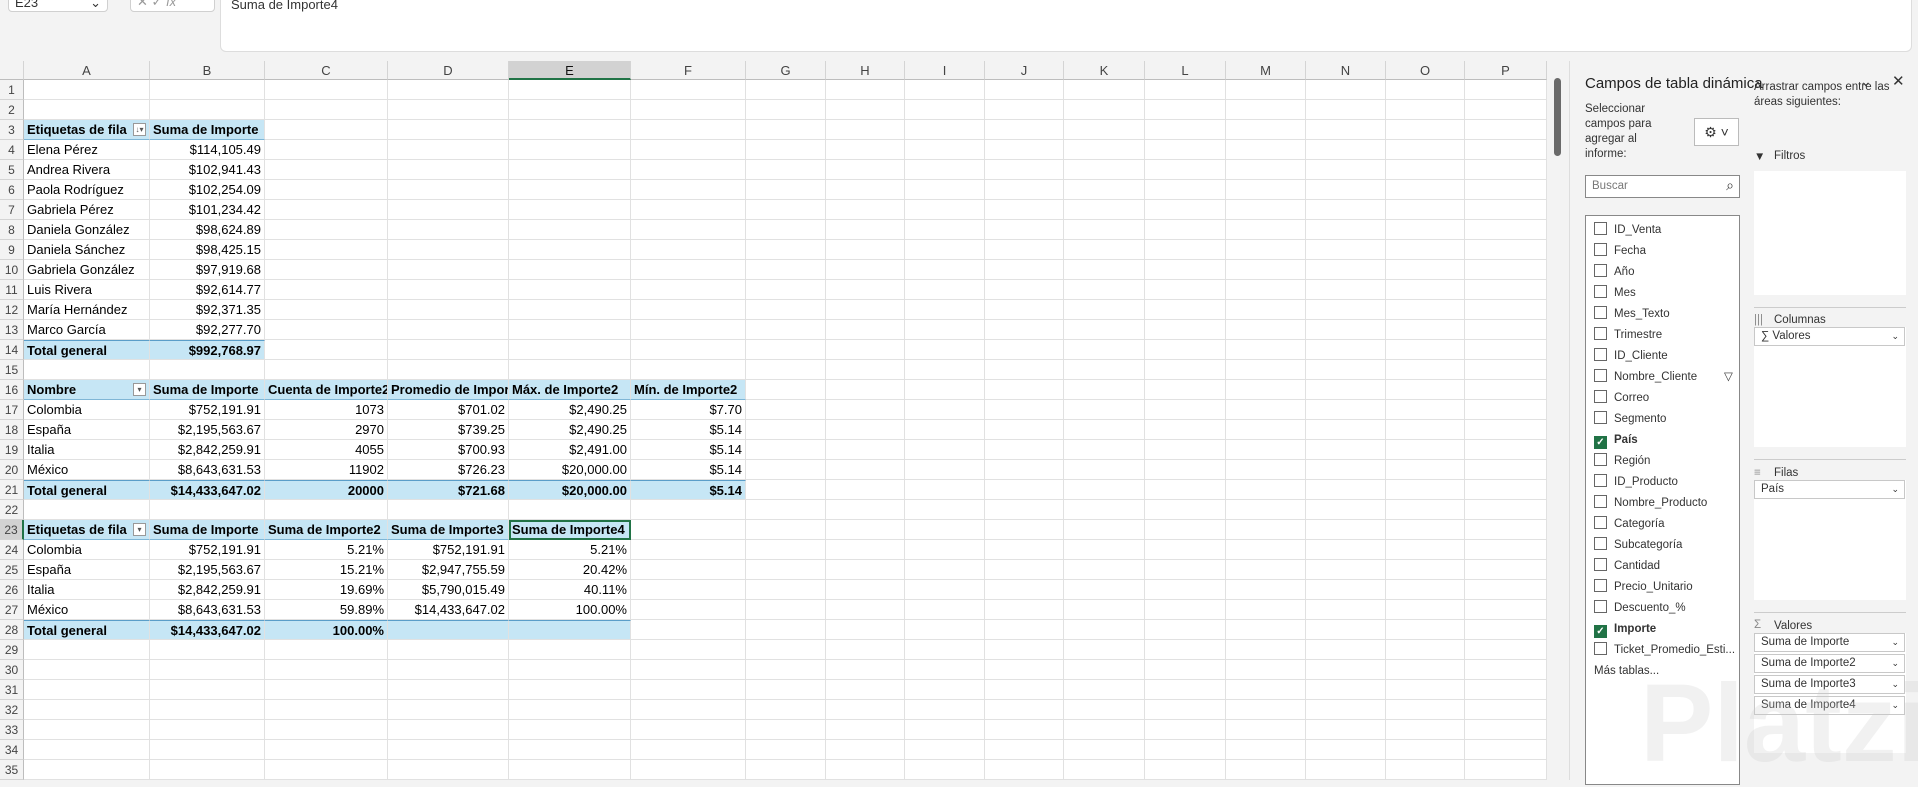 This screenshot has width=1918, height=787. I want to click on pivot-value-cell: $752,191.91, so click(448, 550).